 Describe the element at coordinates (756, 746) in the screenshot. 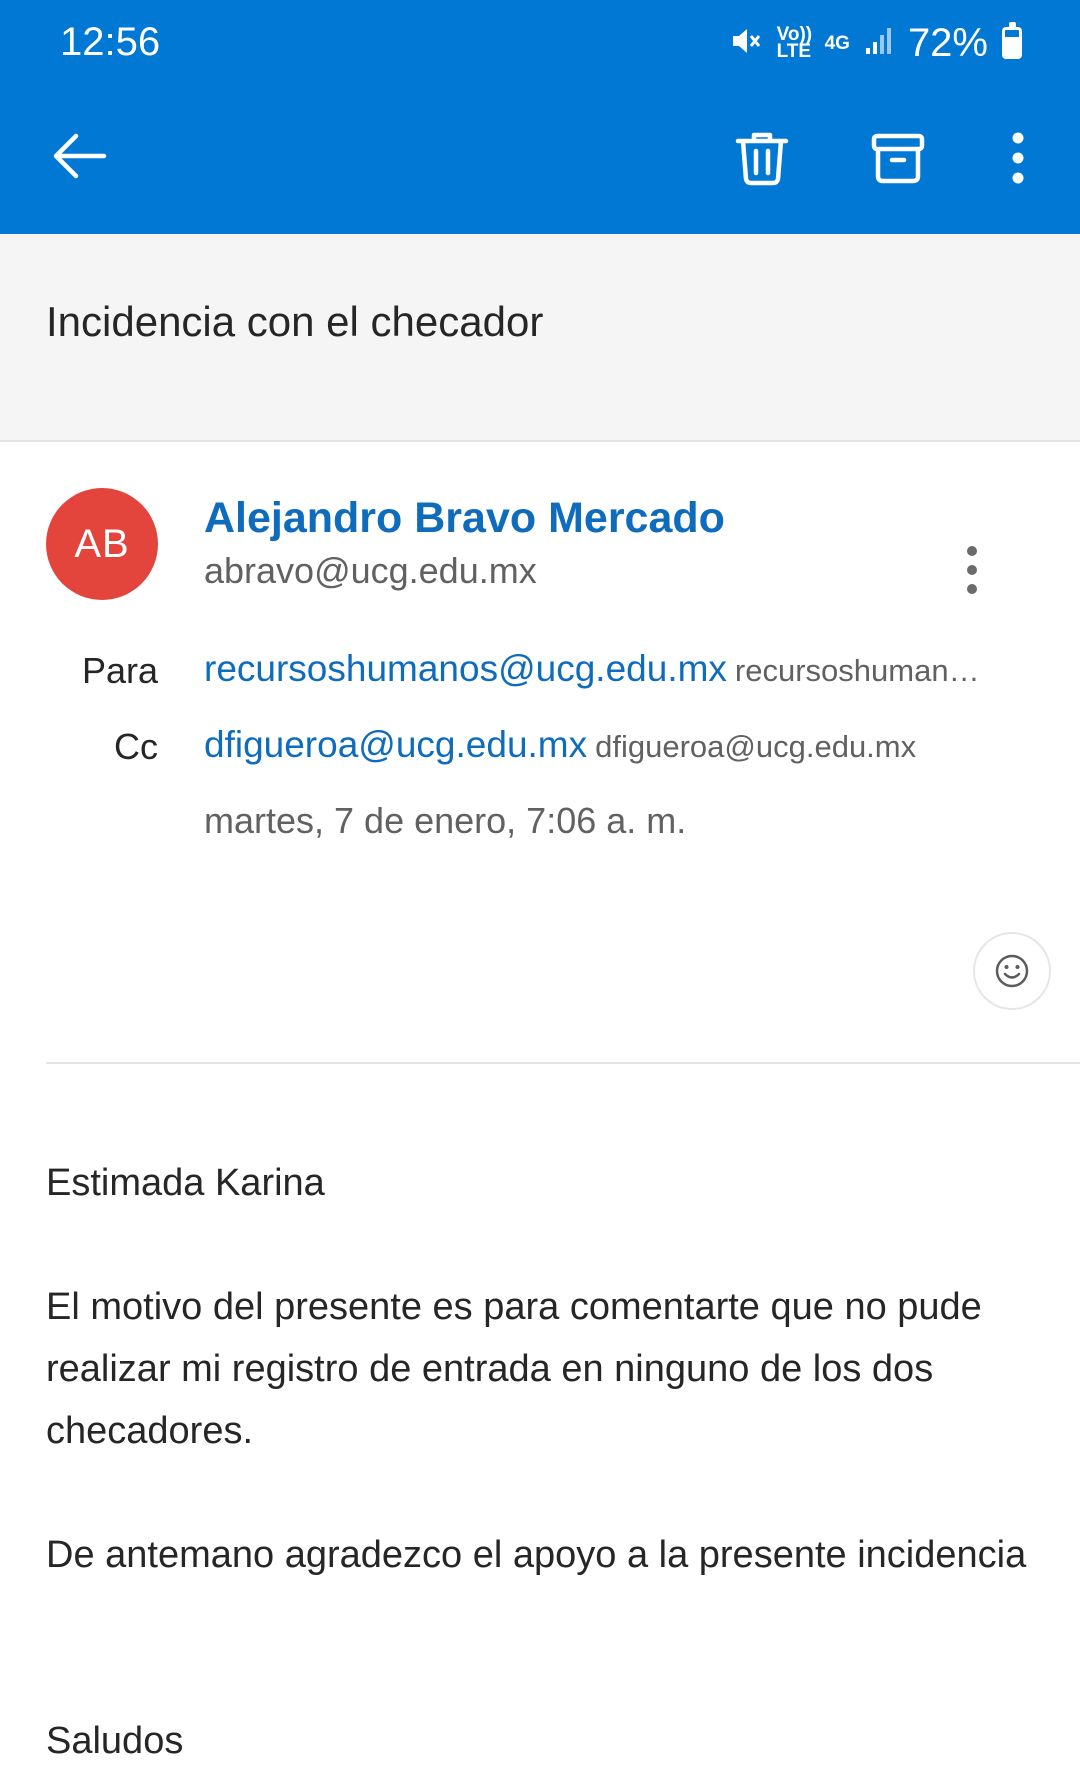

I see `cc-name: dfigueroa@ucg.edu.mx` at that location.